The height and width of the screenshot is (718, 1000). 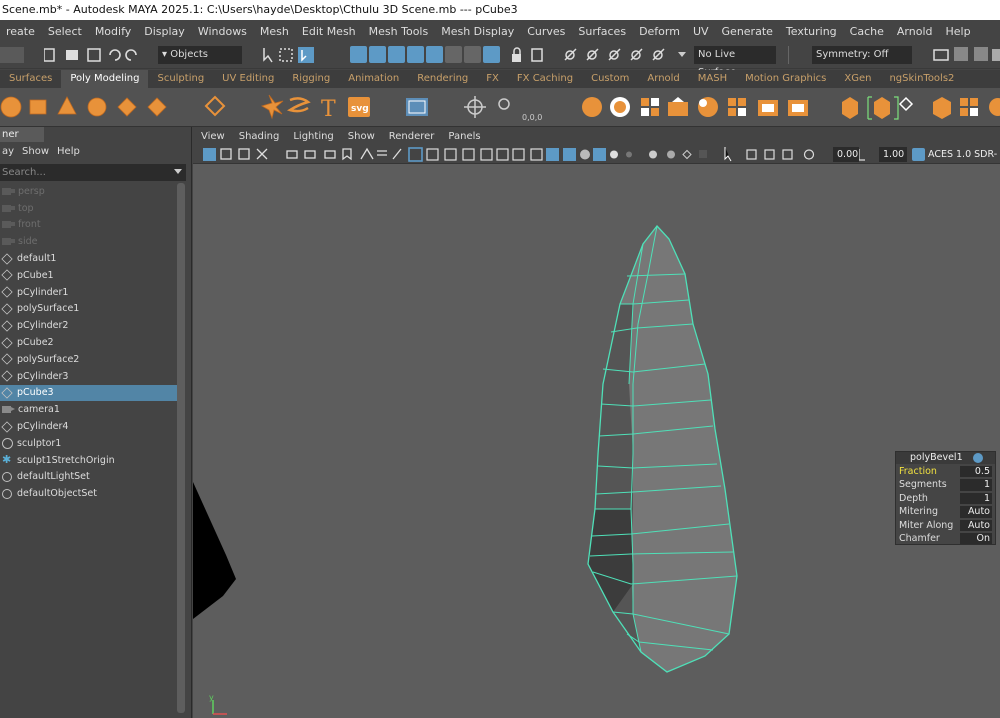 What do you see at coordinates (663, 79) in the screenshot?
I see `shelf-tab-arnold: Arnold` at bounding box center [663, 79].